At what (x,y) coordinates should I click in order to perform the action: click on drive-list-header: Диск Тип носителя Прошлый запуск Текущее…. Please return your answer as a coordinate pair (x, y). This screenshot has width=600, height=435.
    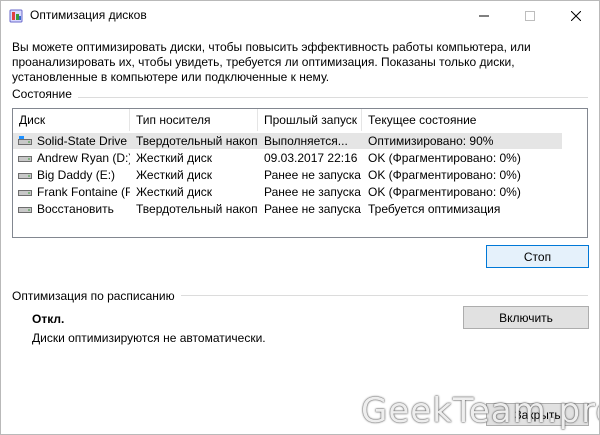
    Looking at the image, I should click on (300, 120).